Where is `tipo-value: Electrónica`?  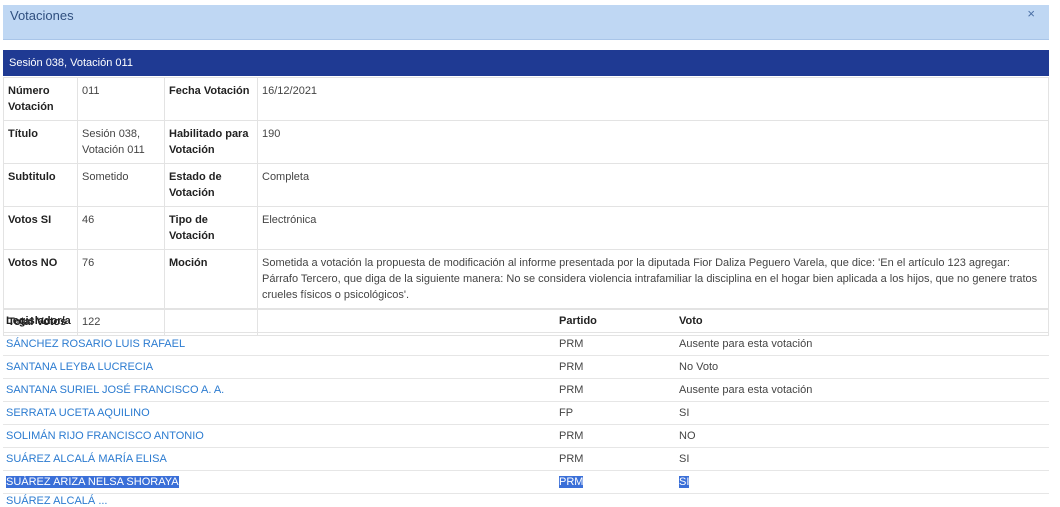 tipo-value: Electrónica is located at coordinates (653, 228).